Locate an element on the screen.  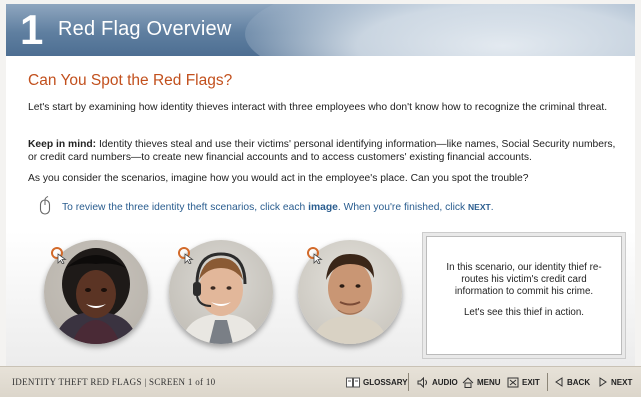
scenario-cta: Let's see this thief in action. is located at coordinates (524, 312).